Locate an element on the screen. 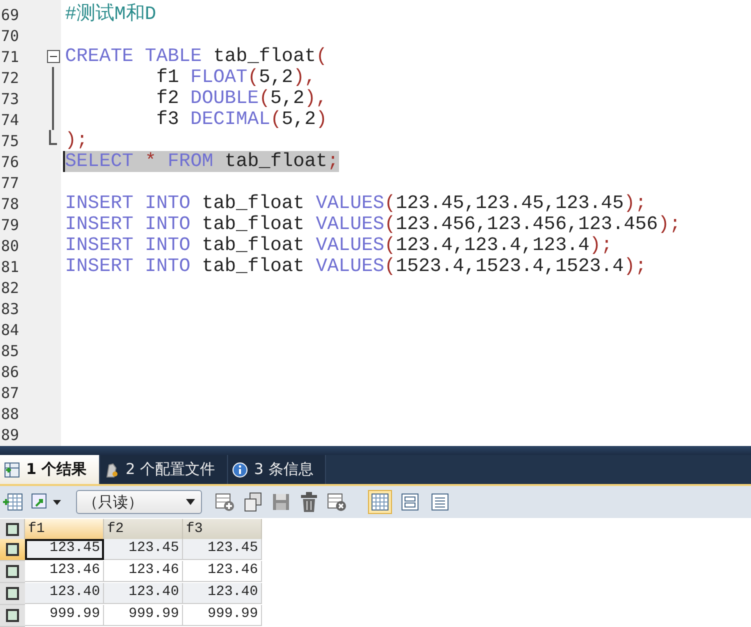  form-view-icon is located at coordinates (410, 502).